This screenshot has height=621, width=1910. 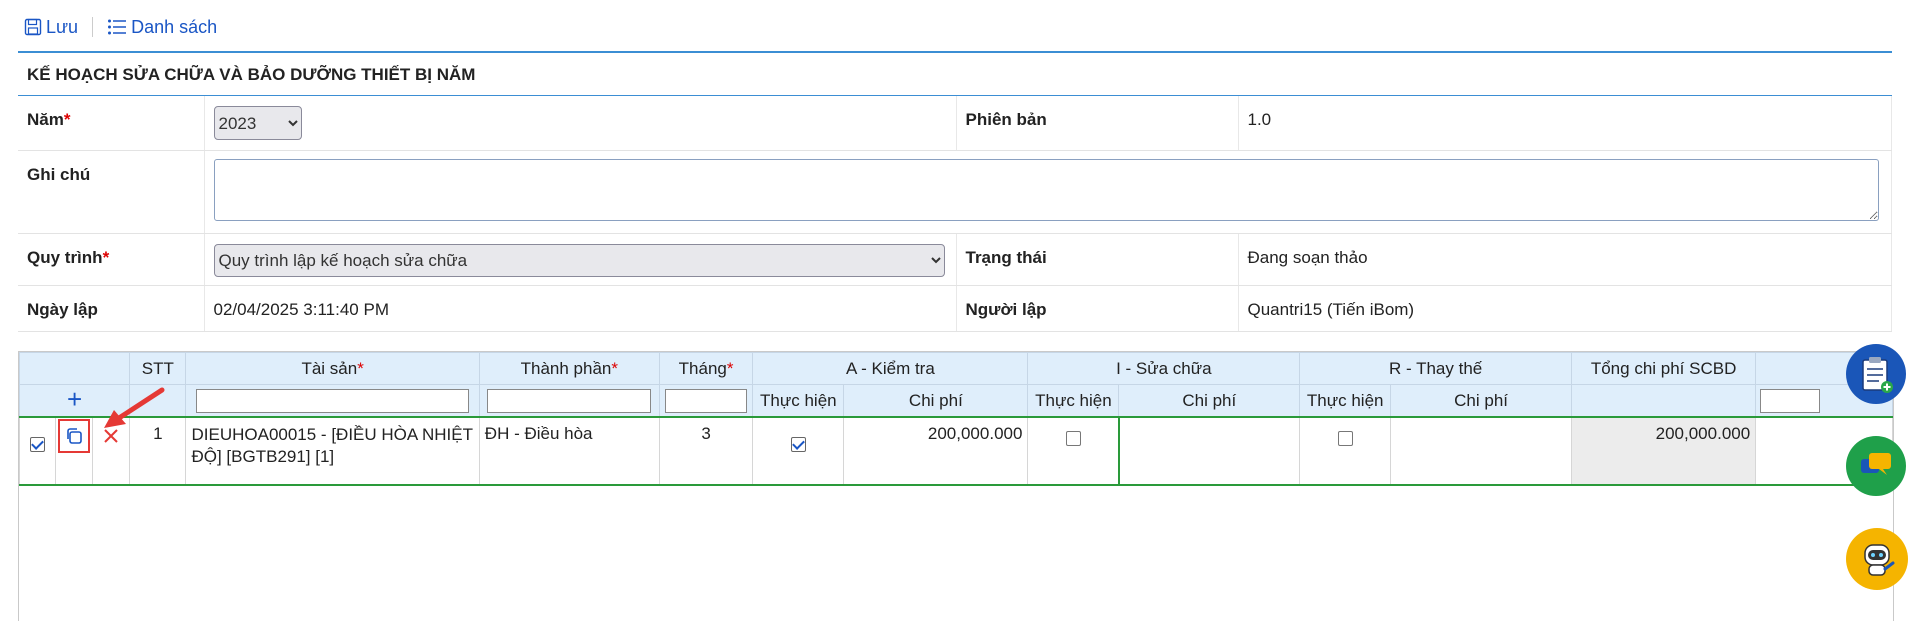 What do you see at coordinates (1073, 439) in the screenshot?
I see `repair-done-checkbox` at bounding box center [1073, 439].